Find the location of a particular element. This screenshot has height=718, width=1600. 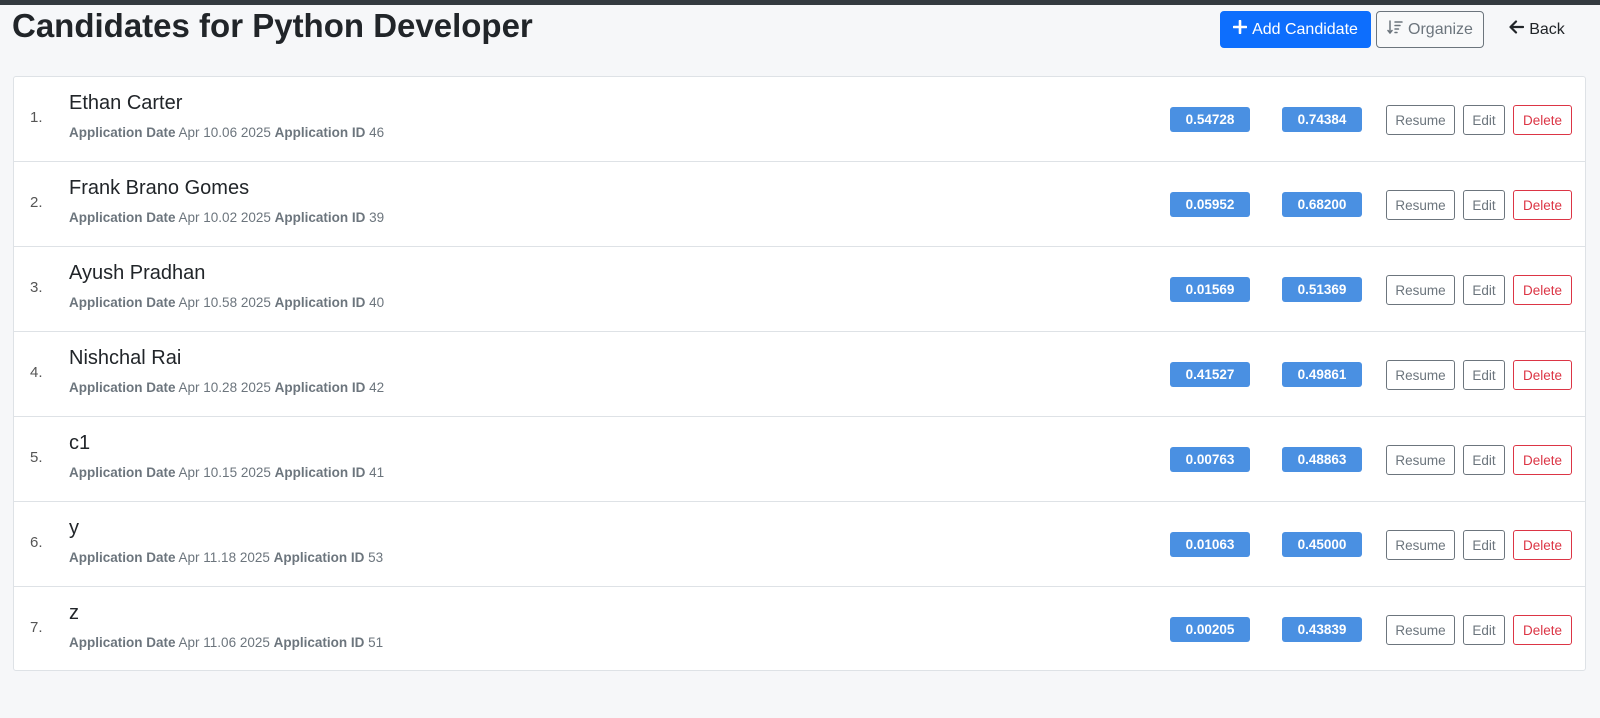

application-date-value: Apr 10.58 2025 is located at coordinates (224, 302).